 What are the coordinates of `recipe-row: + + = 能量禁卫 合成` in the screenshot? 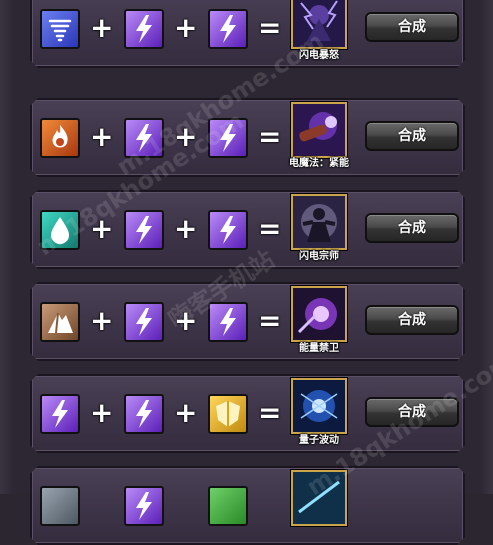 It's located at (247, 321).